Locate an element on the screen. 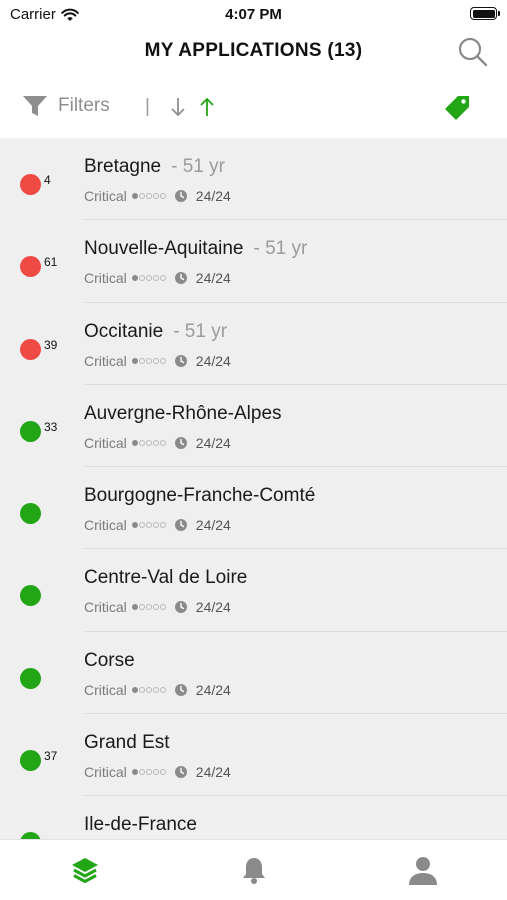  list-item: 39 Occitanie - 51 yr Critical 24/24 is located at coordinates (253, 344).